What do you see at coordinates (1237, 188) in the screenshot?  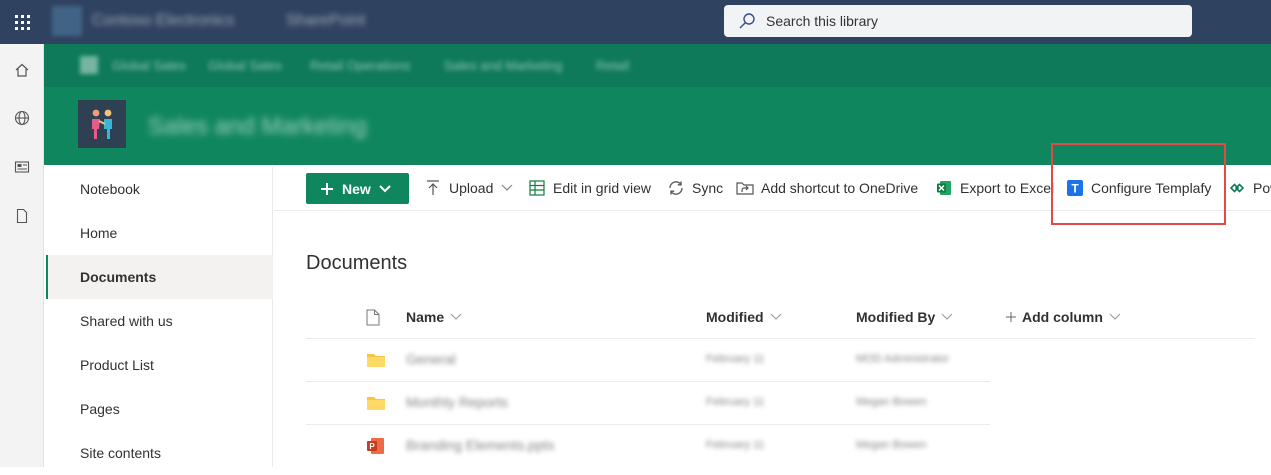 I see `power-automate-icon` at bounding box center [1237, 188].